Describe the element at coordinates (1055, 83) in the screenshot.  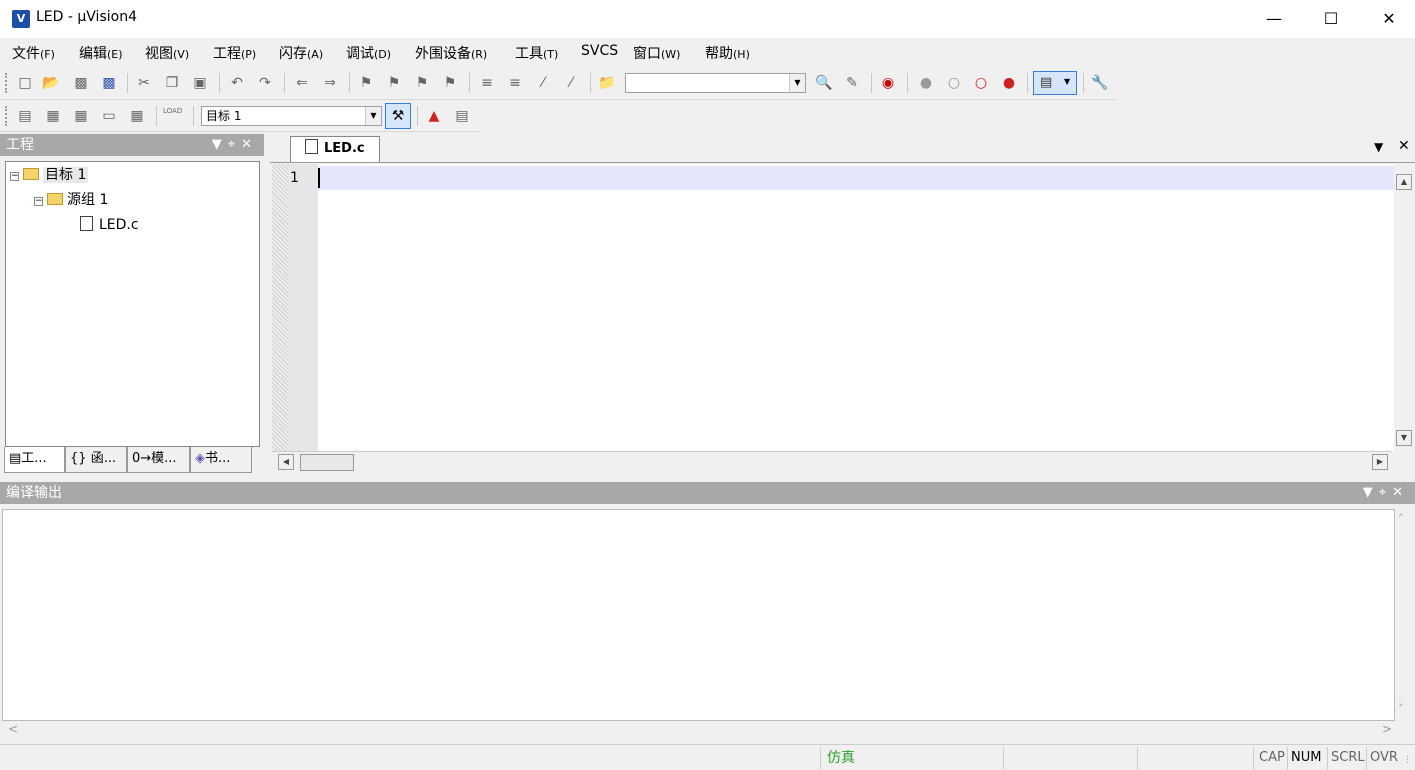
I see `window-layout-button: ▤ ▼` at that location.